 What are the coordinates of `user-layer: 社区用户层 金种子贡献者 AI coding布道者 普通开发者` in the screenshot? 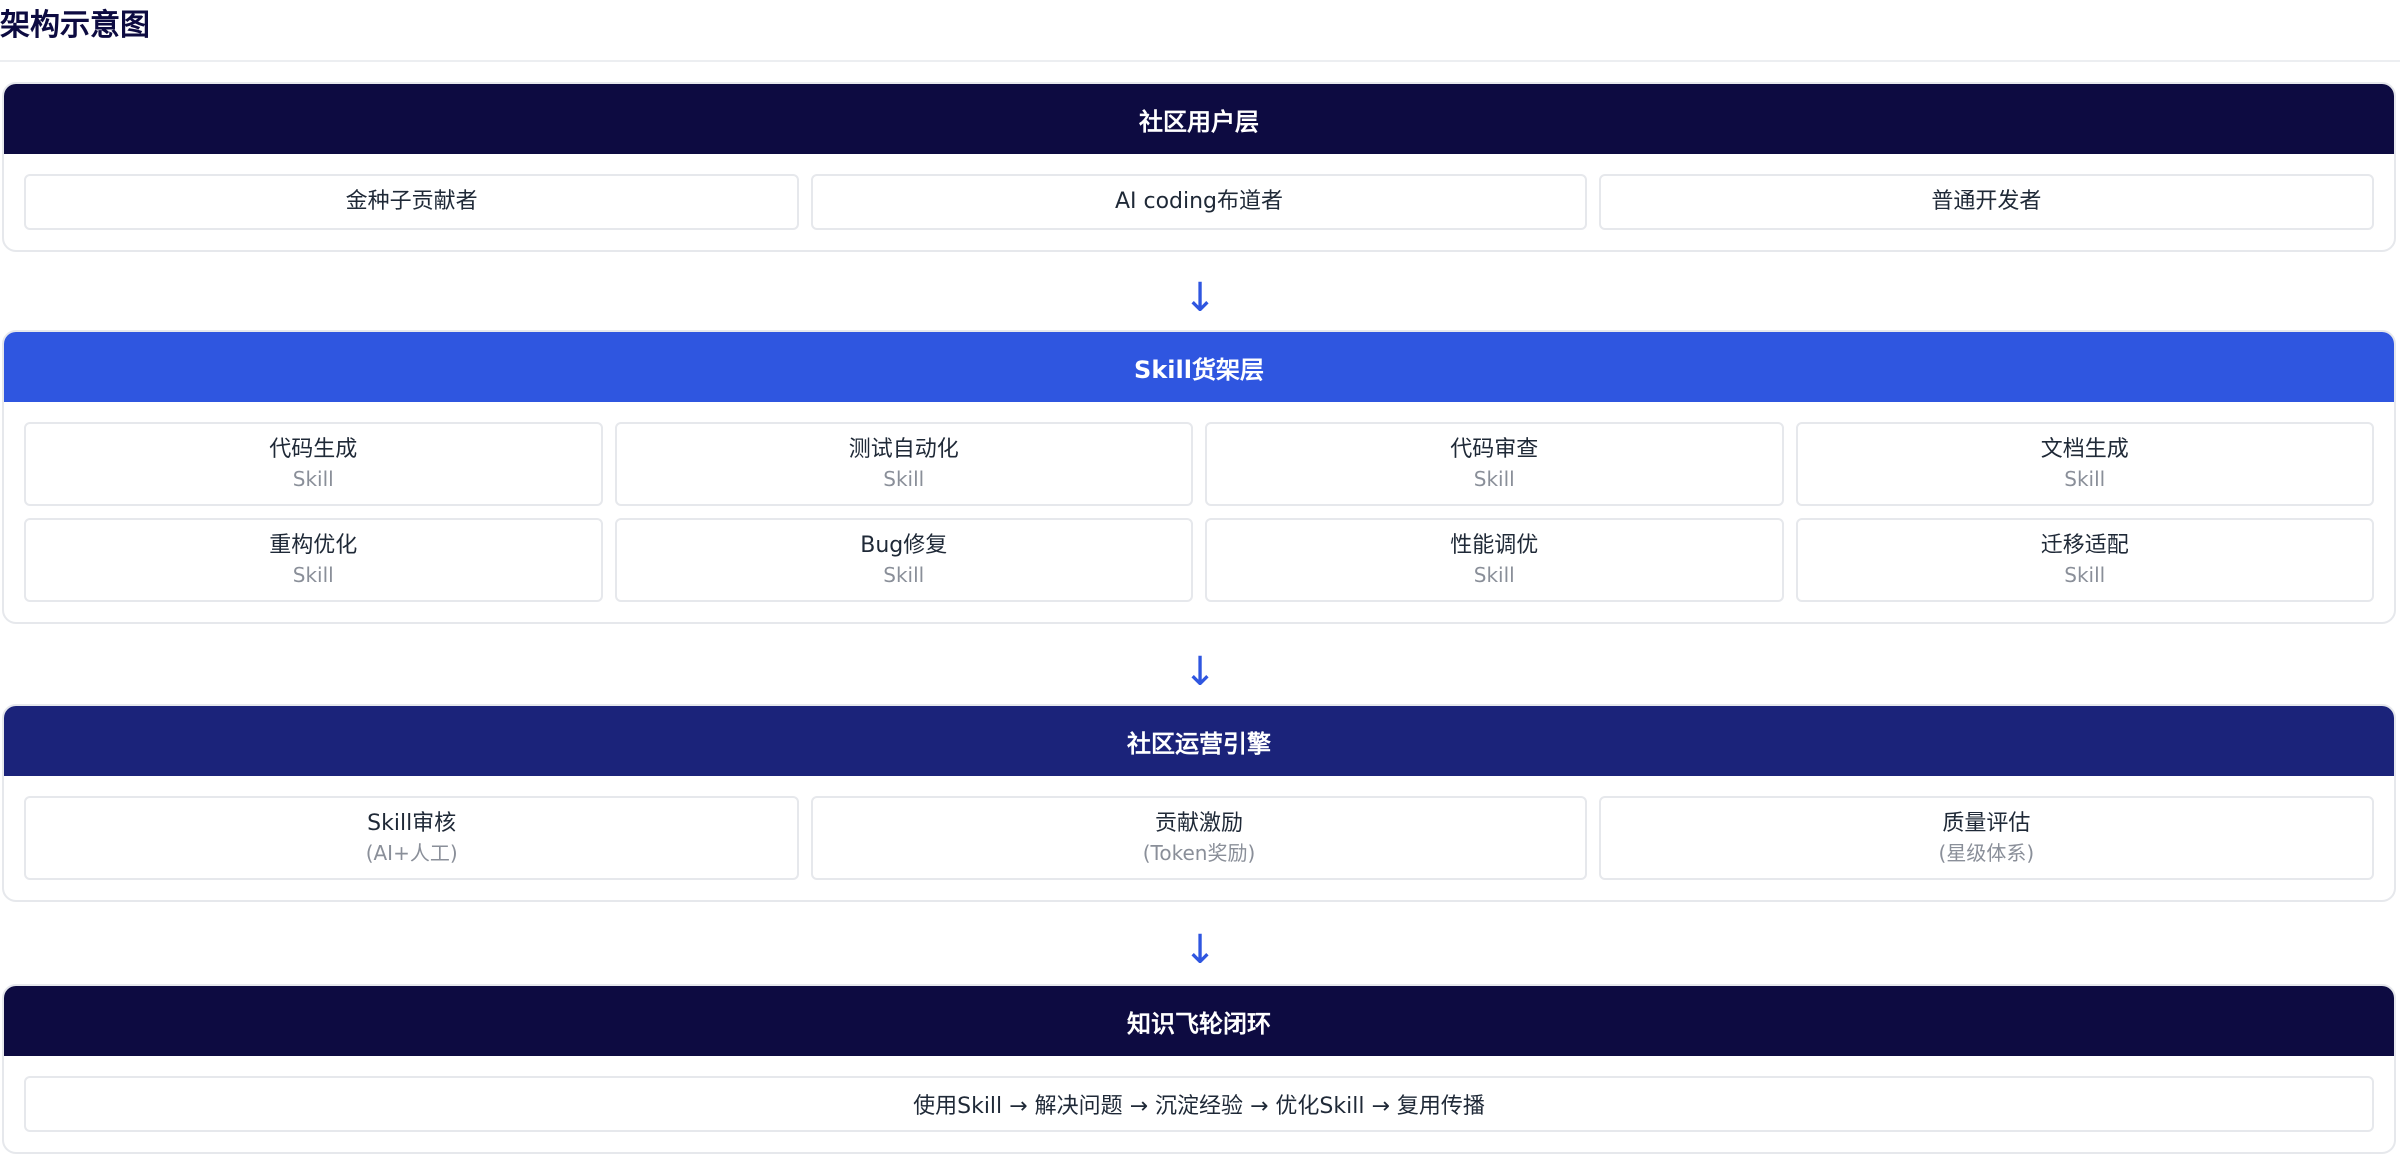 It's located at (1199, 167).